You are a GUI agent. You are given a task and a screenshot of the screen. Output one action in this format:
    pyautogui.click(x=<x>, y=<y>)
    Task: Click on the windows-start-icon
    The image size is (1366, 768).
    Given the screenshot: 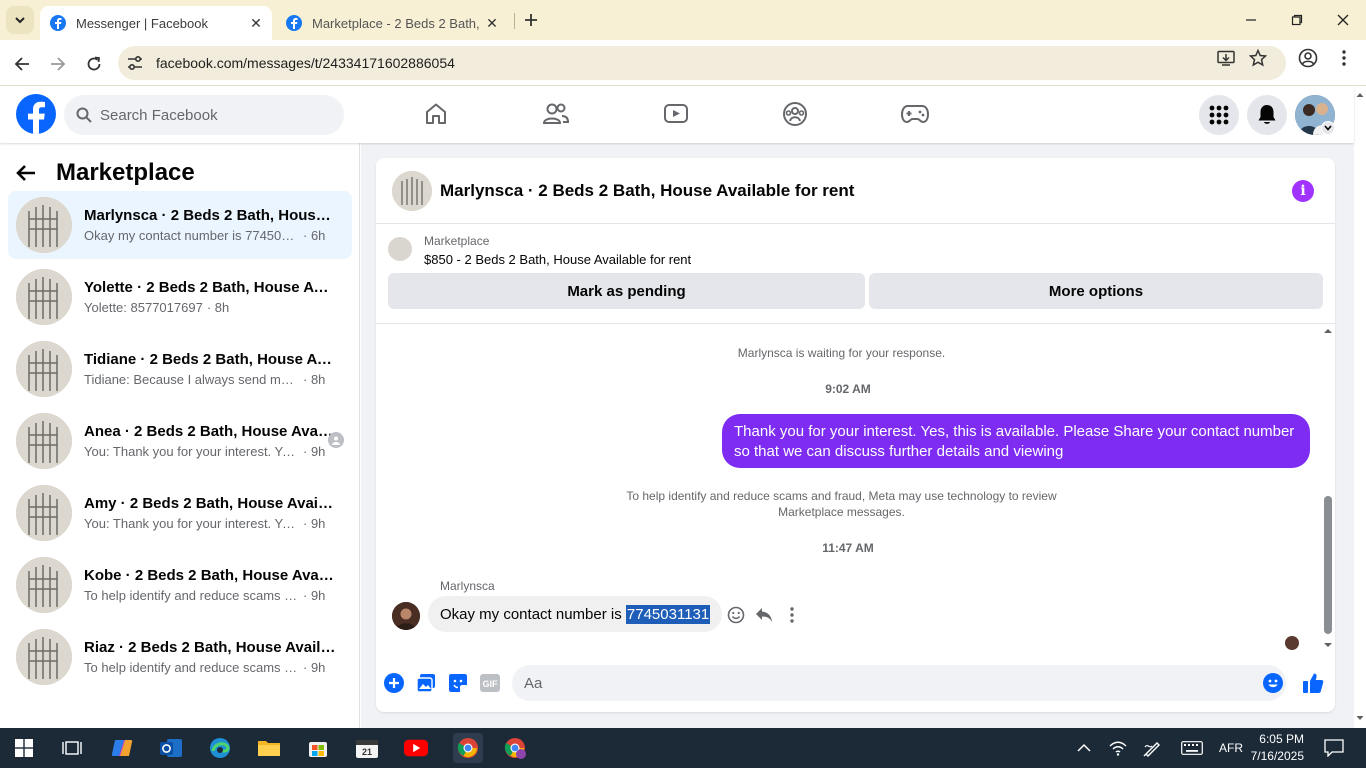 What is the action you would take?
    pyautogui.click(x=24, y=748)
    